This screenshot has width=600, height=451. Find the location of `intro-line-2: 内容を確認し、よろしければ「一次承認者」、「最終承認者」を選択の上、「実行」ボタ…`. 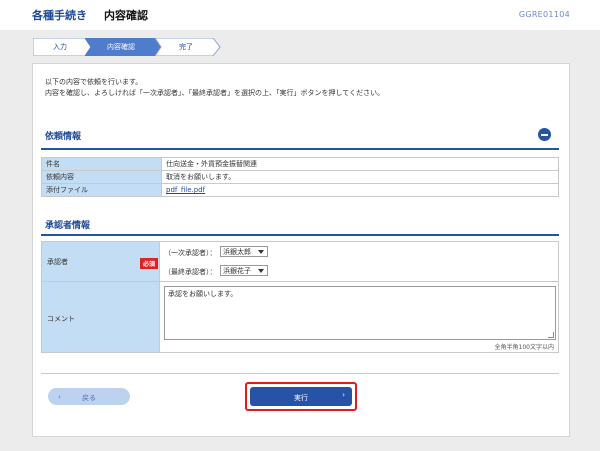

intro-line-2: 内容を確認し、よろしければ「一次承認者」、「最終承認者」を選択の上、「実行」ボタ… is located at coordinates (215, 93).